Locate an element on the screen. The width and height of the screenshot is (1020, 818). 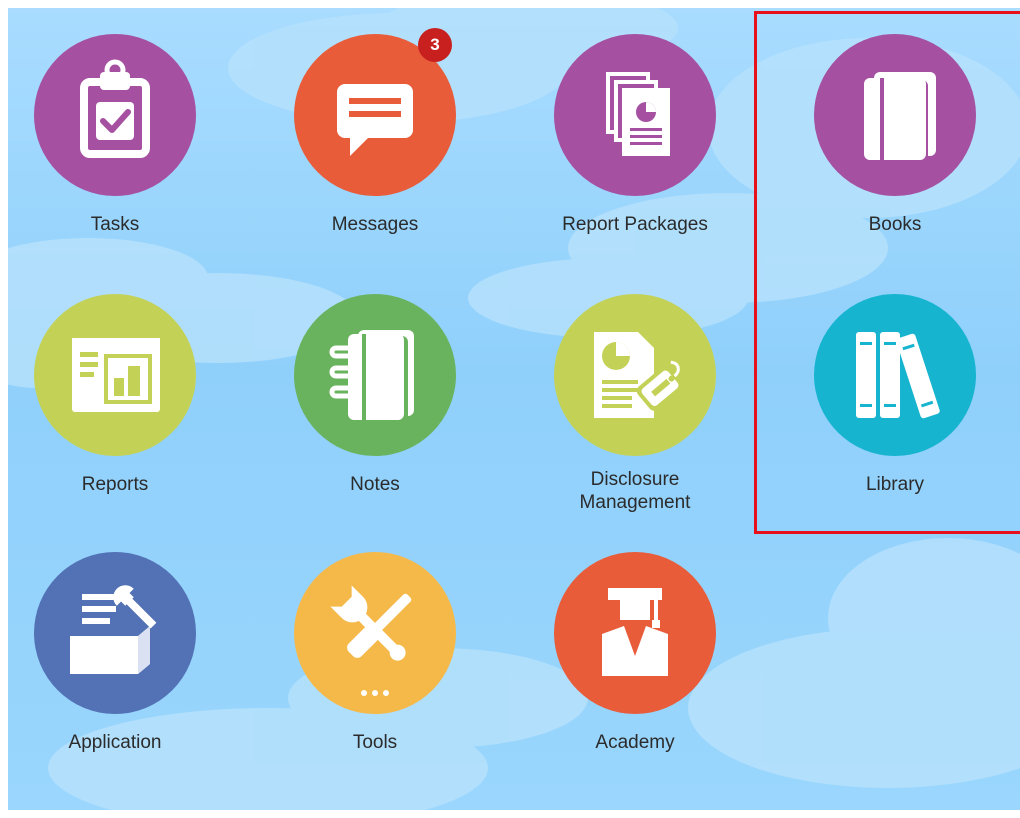
academy-icon-circle is located at coordinates (635, 633).